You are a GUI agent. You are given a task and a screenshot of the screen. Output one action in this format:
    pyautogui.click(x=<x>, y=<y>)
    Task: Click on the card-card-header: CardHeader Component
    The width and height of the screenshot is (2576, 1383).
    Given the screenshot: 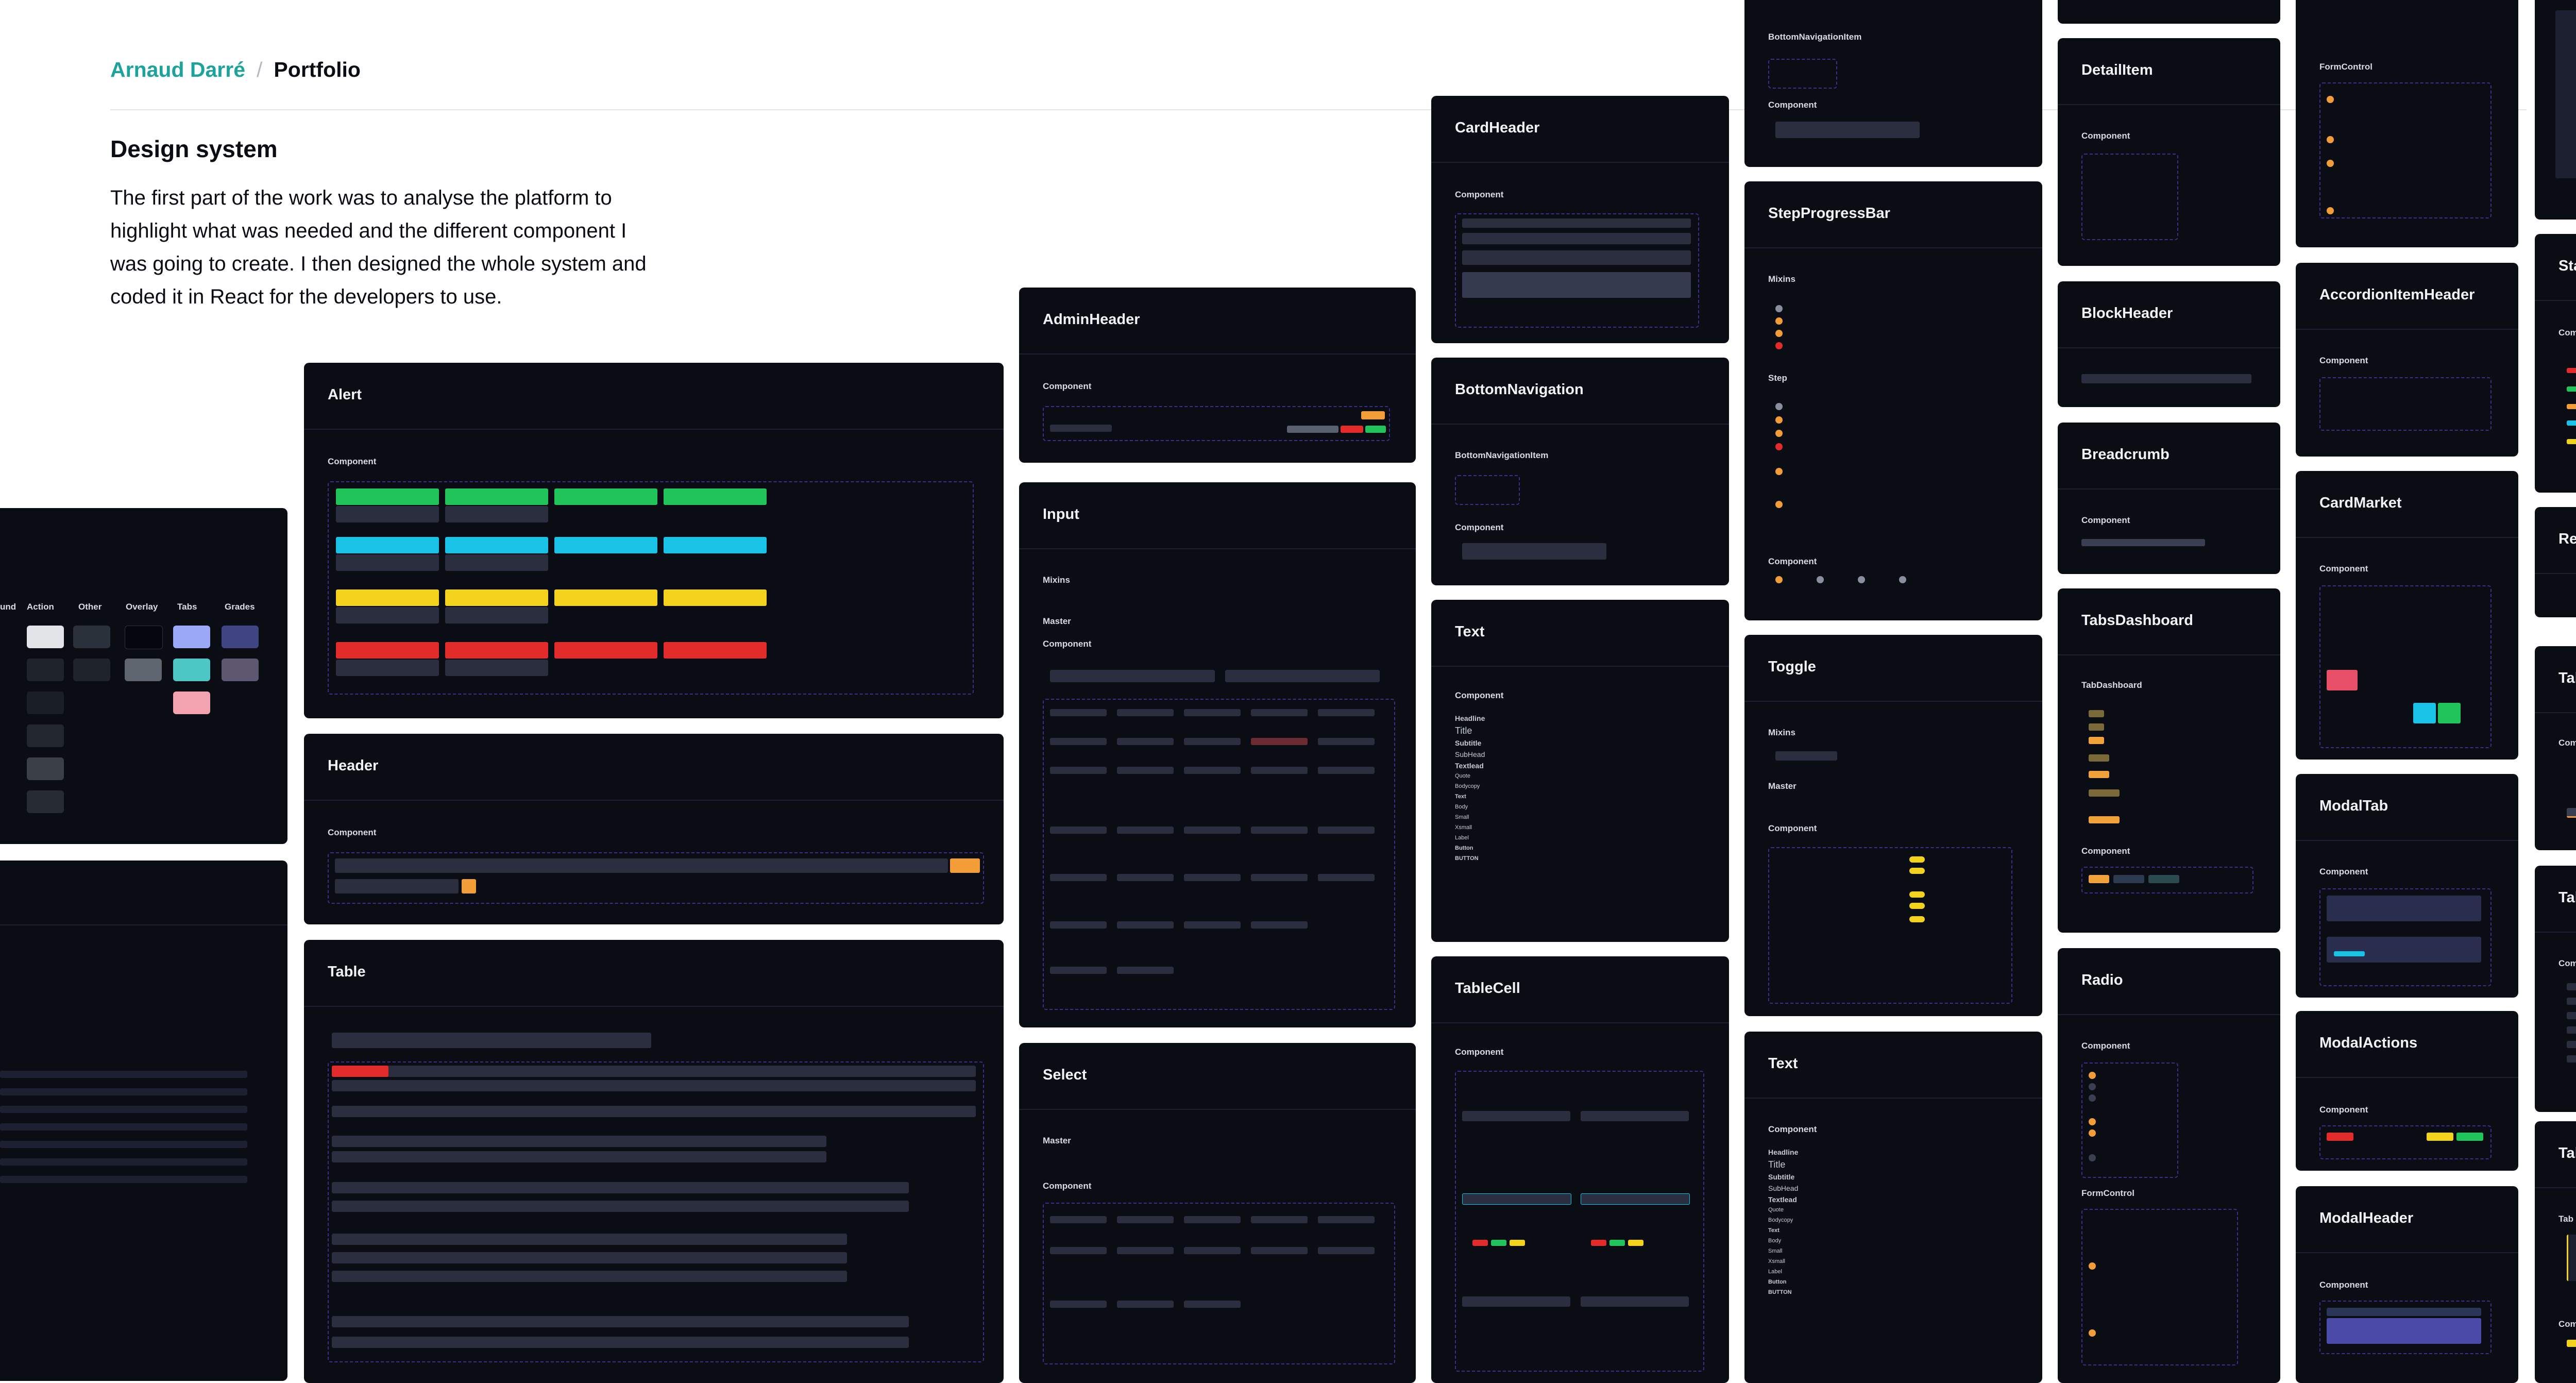 What is the action you would take?
    pyautogui.click(x=1580, y=219)
    